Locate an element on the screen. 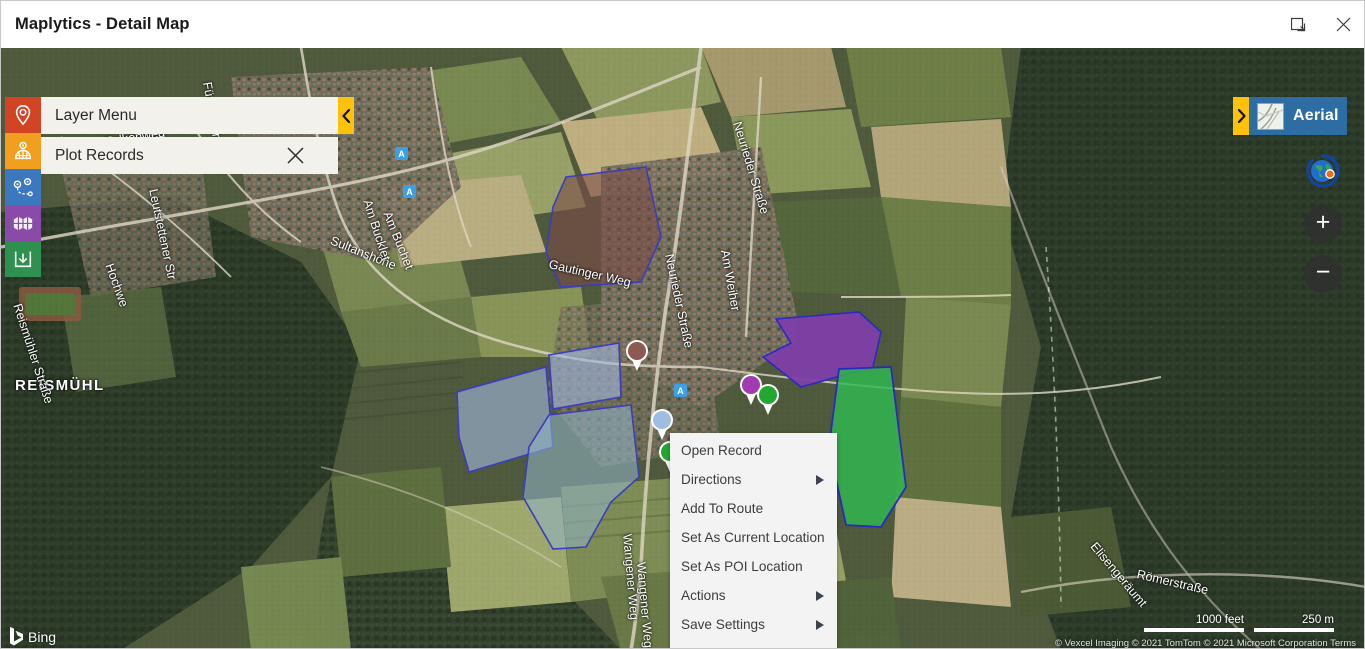 This screenshot has width=1365, height=649. route-icon is located at coordinates (23, 187).